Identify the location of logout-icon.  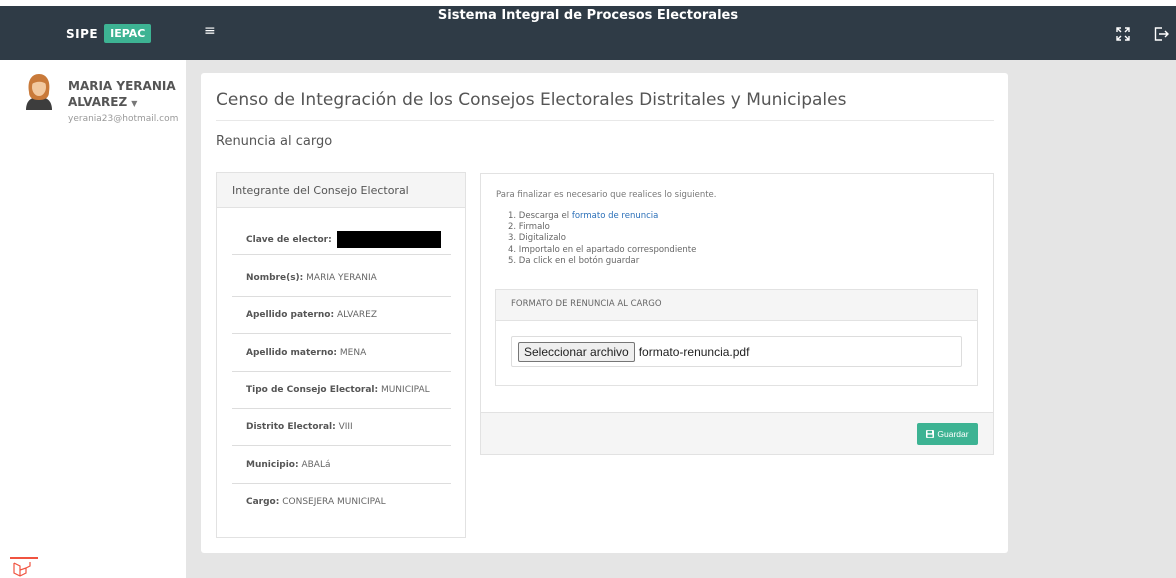
(1162, 34).